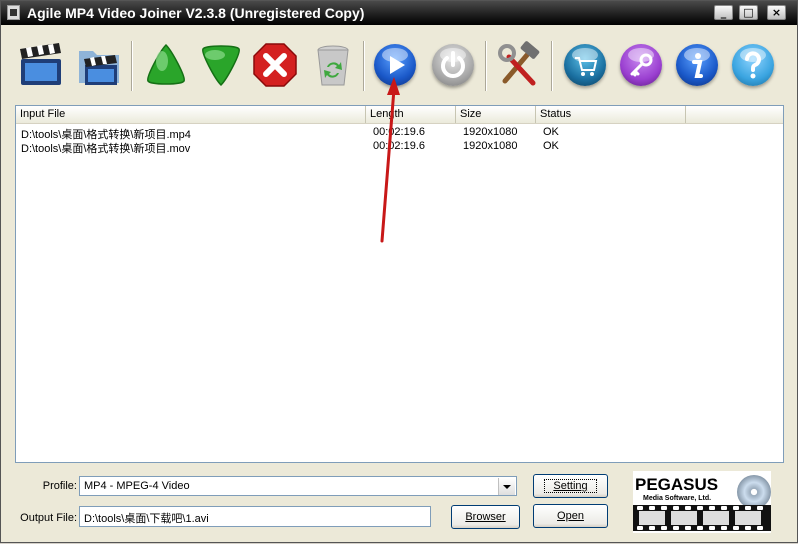 This screenshot has width=798, height=544. Describe the element at coordinates (677, 498) in the screenshot. I see `logo-subtitle: Media Software, Ltd.` at that location.